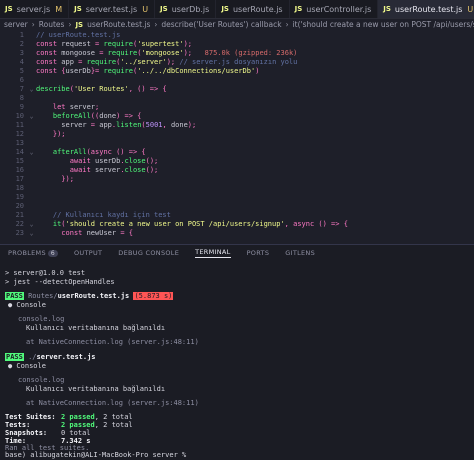 This screenshot has width=474, height=460. Describe the element at coordinates (213, 253) in the screenshot. I see `tab-terminal: TERMINAL` at that location.